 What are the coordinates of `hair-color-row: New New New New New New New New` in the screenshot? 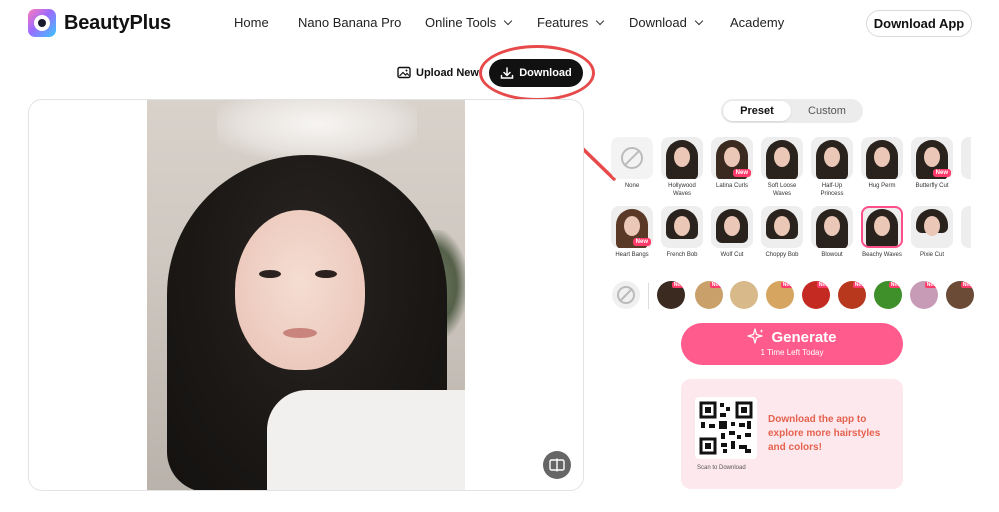 It's located at (792, 296).